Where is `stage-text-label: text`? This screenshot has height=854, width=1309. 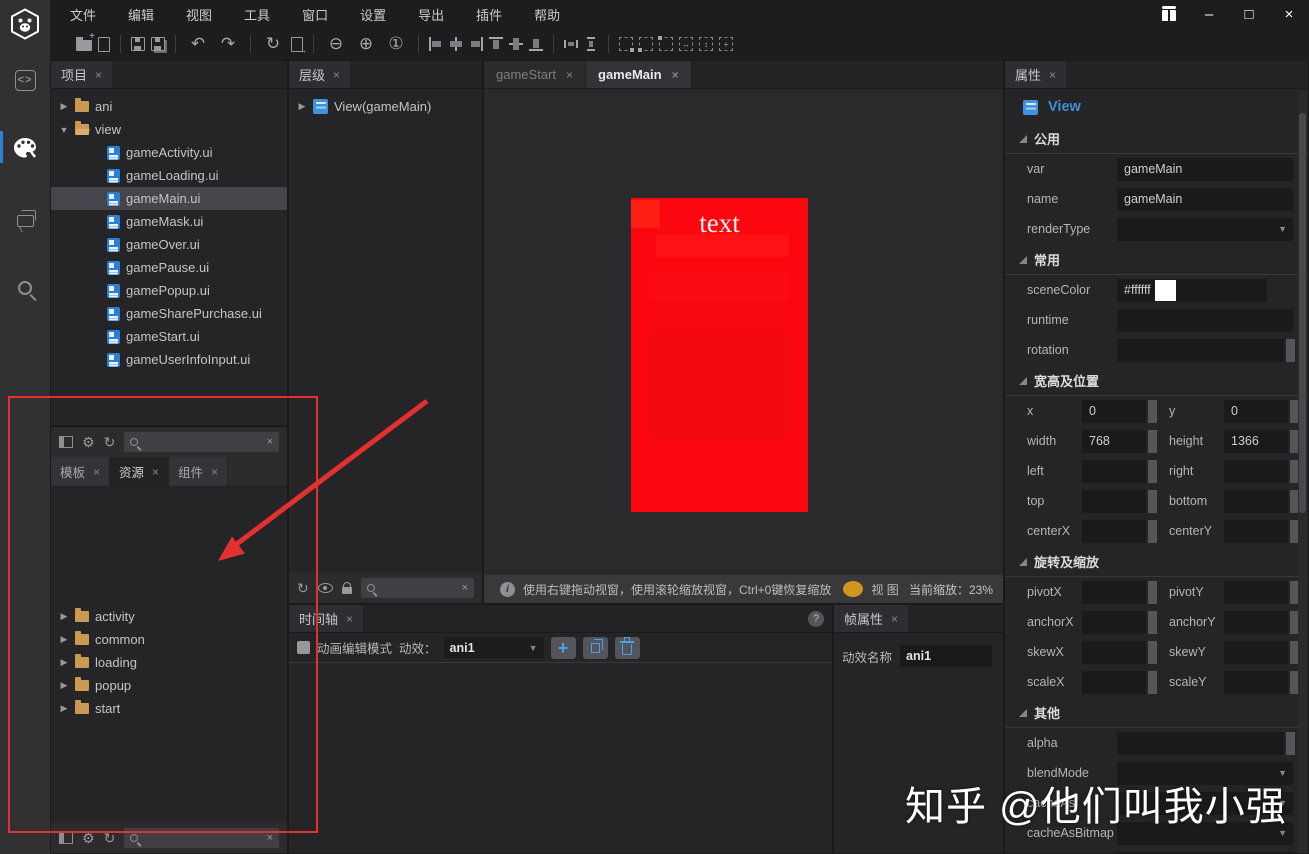 stage-text-label: text is located at coordinates (719, 223).